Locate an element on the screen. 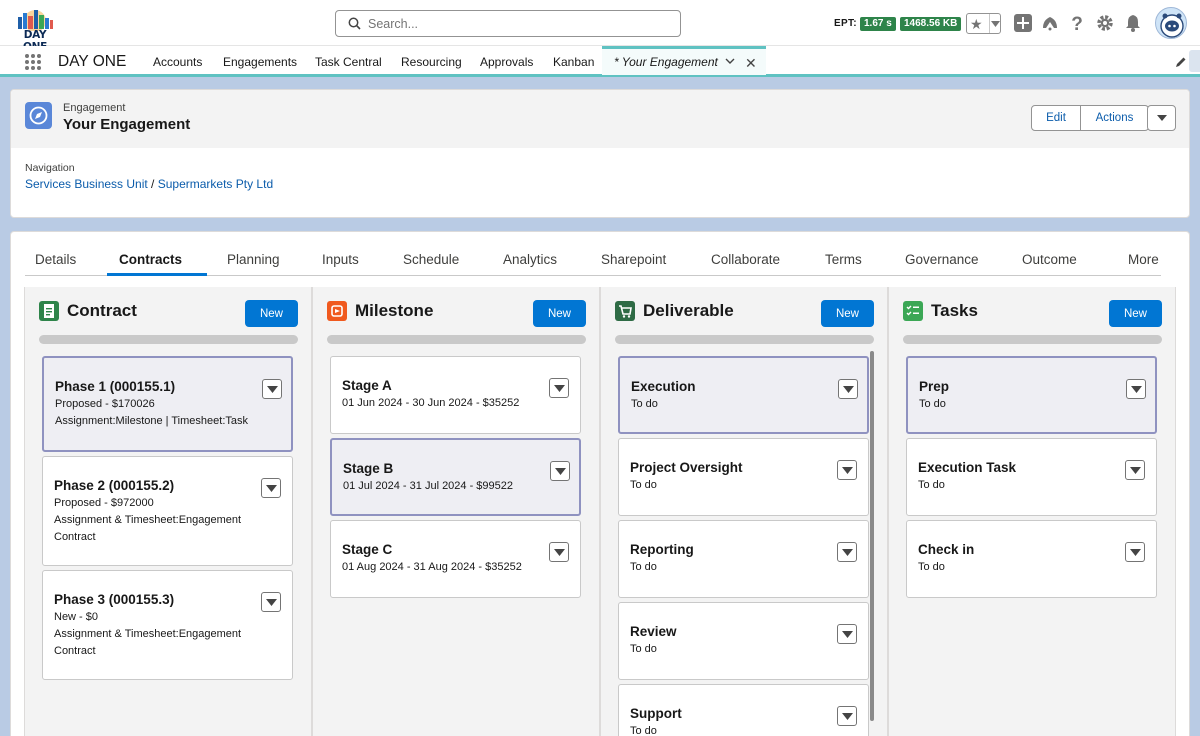  kanban-card: Execution To do is located at coordinates (743, 395).